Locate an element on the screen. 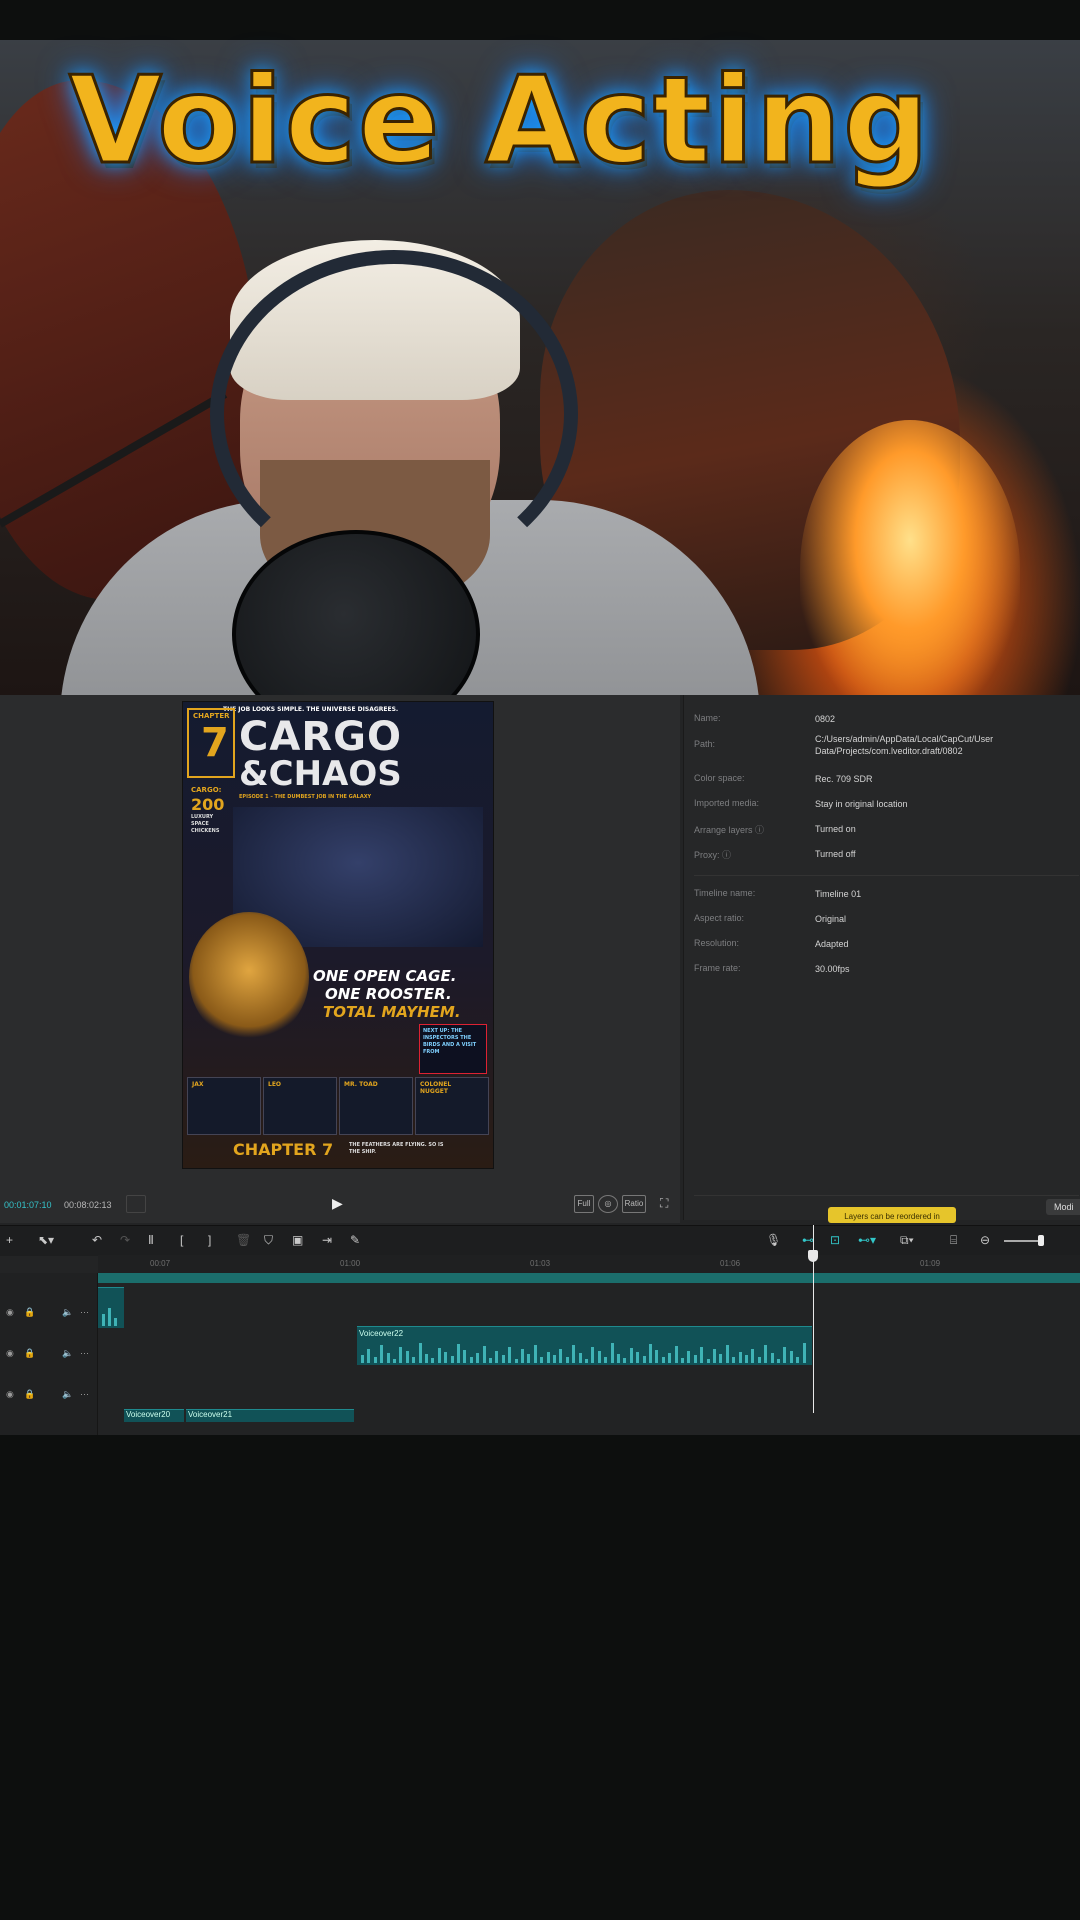 This screenshot has width=1080, height=1920. magnet-icon: ⊡ is located at coordinates (835, 1240).